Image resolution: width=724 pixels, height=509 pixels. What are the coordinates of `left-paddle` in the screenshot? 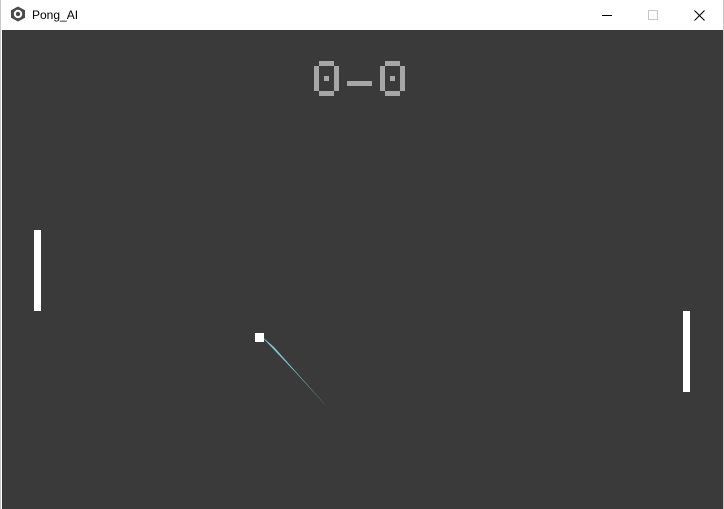 It's located at (37, 270).